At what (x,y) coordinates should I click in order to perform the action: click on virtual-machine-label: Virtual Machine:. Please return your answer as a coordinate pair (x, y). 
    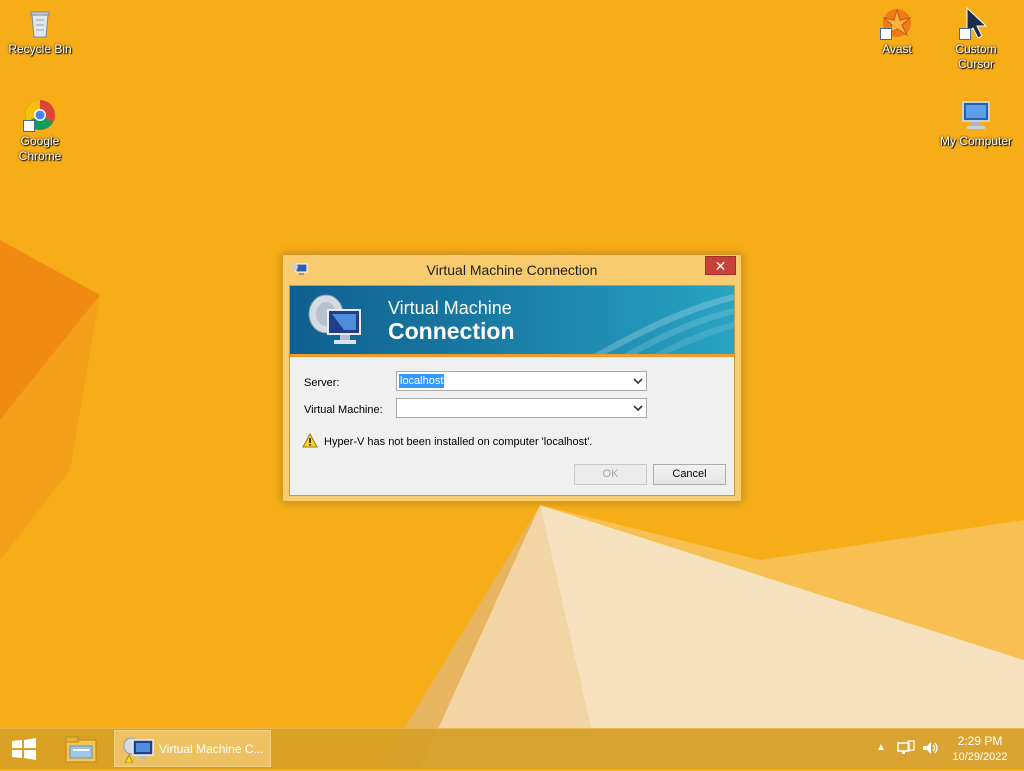
    Looking at the image, I should click on (343, 410).